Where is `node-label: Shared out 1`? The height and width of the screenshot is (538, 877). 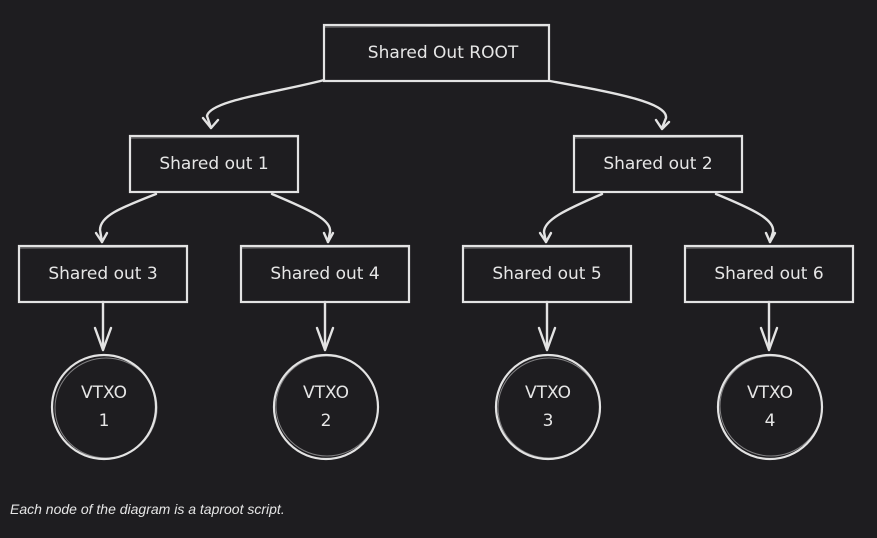
node-label: Shared out 1 is located at coordinates (213, 164).